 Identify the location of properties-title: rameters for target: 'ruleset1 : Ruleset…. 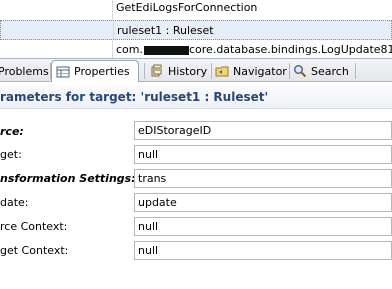
(196, 97).